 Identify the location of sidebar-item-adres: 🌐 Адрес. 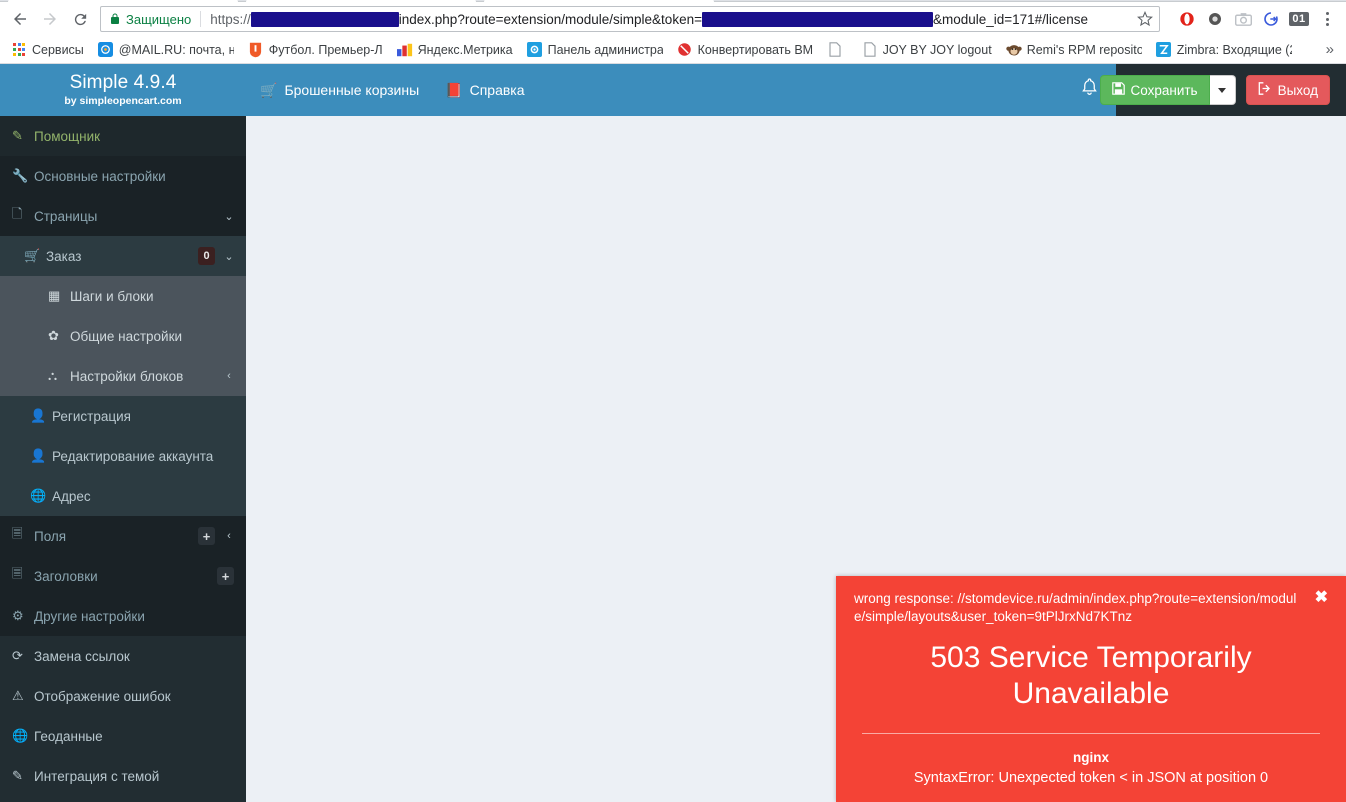
(123, 496).